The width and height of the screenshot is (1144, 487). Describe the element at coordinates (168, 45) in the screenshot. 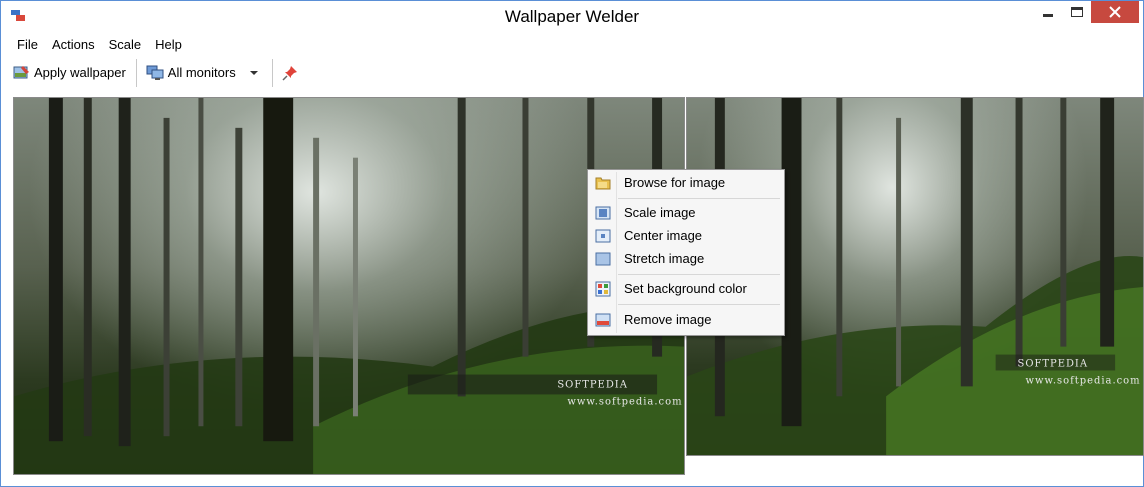

I see `menu-help: Help` at that location.